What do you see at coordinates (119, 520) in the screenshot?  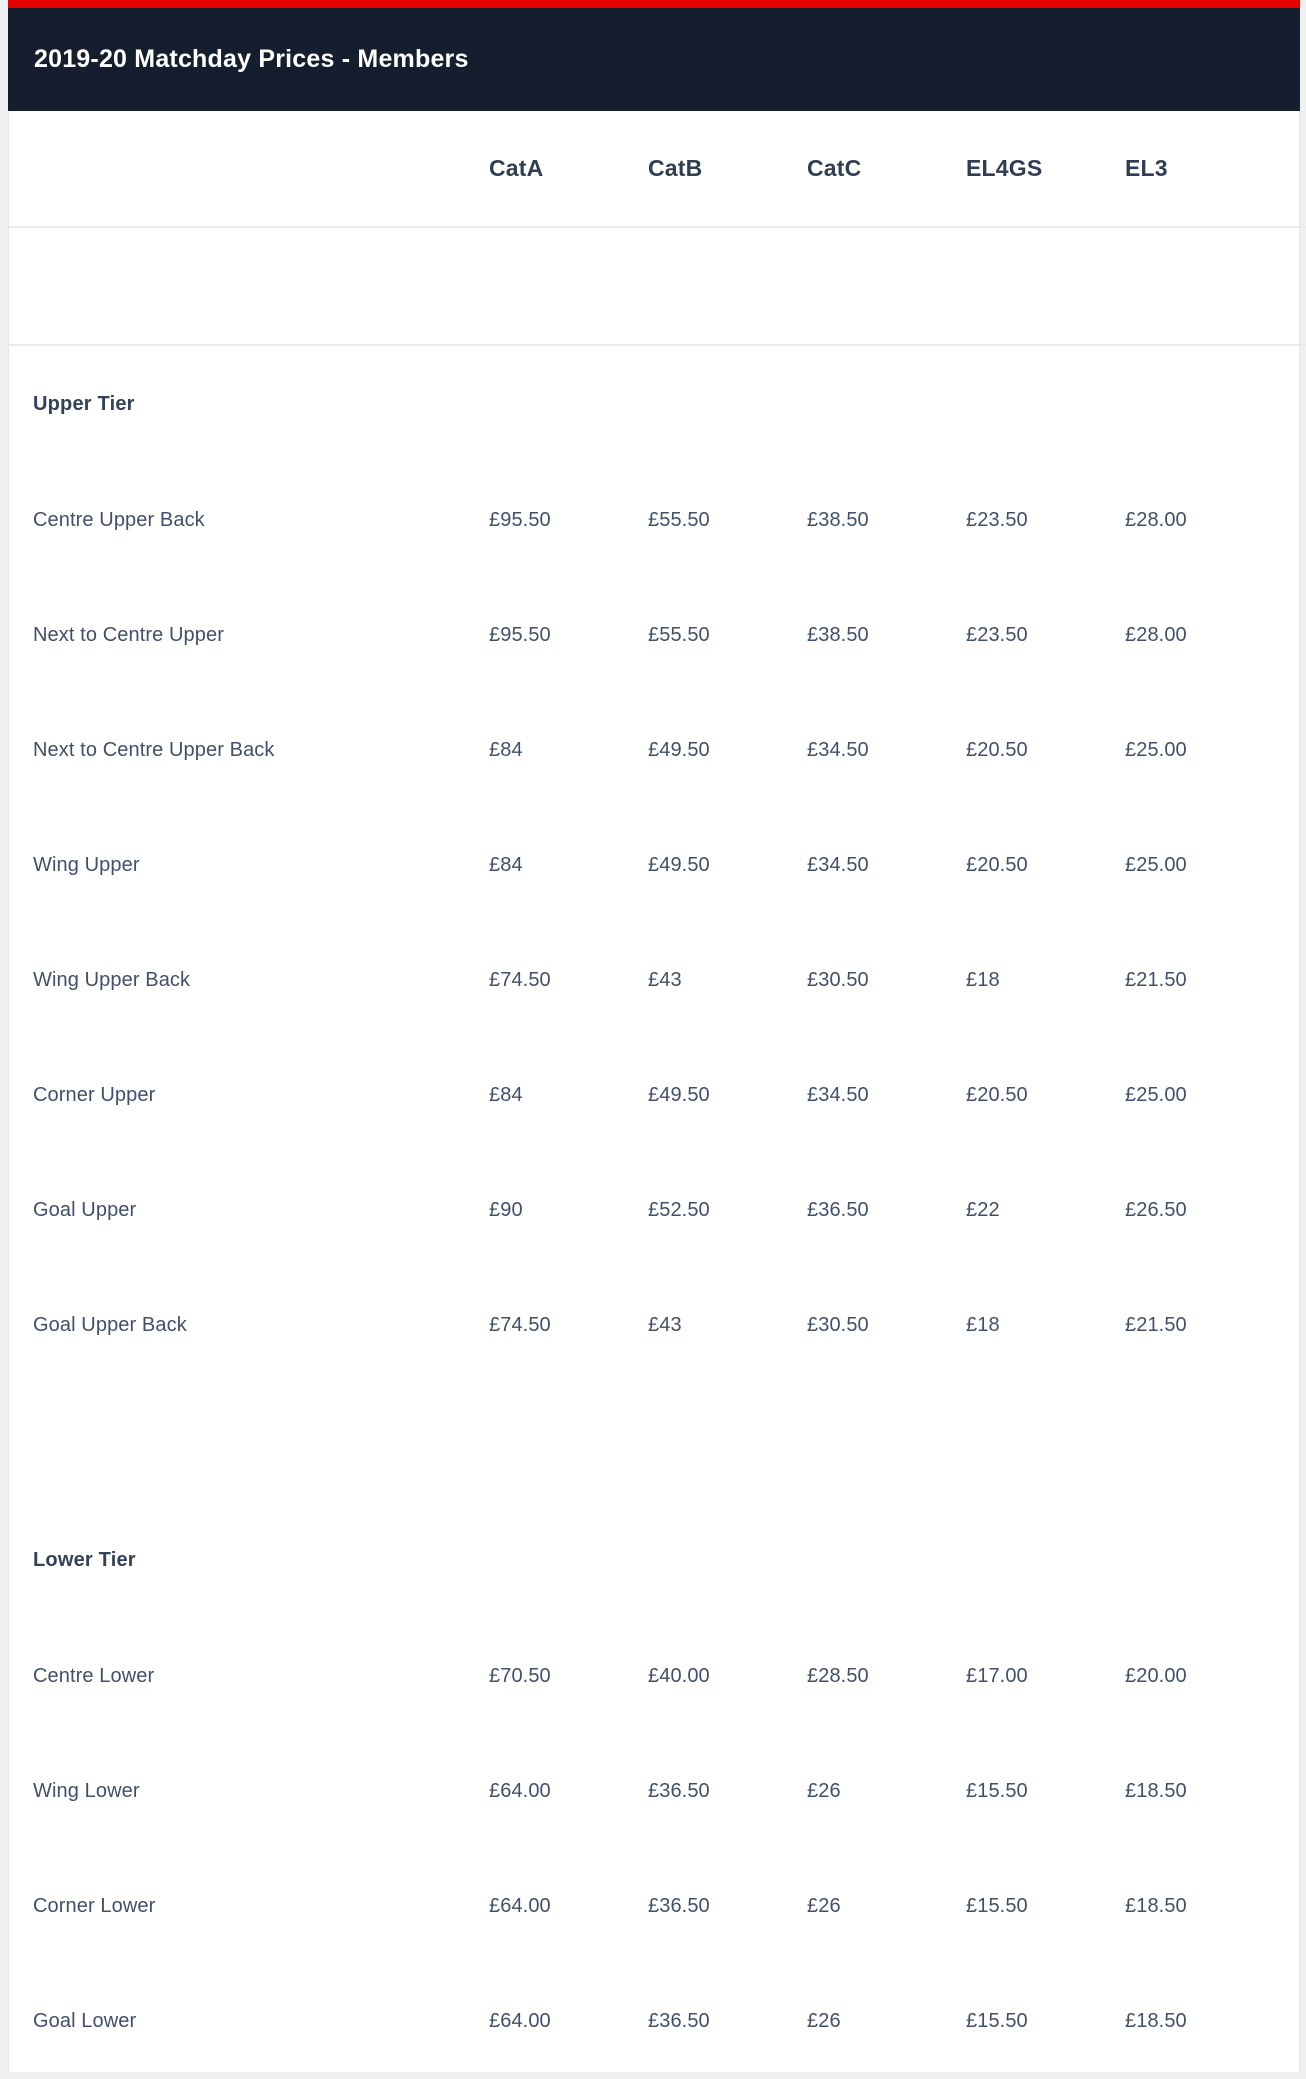 I see `row-label: Centre Upper Back` at bounding box center [119, 520].